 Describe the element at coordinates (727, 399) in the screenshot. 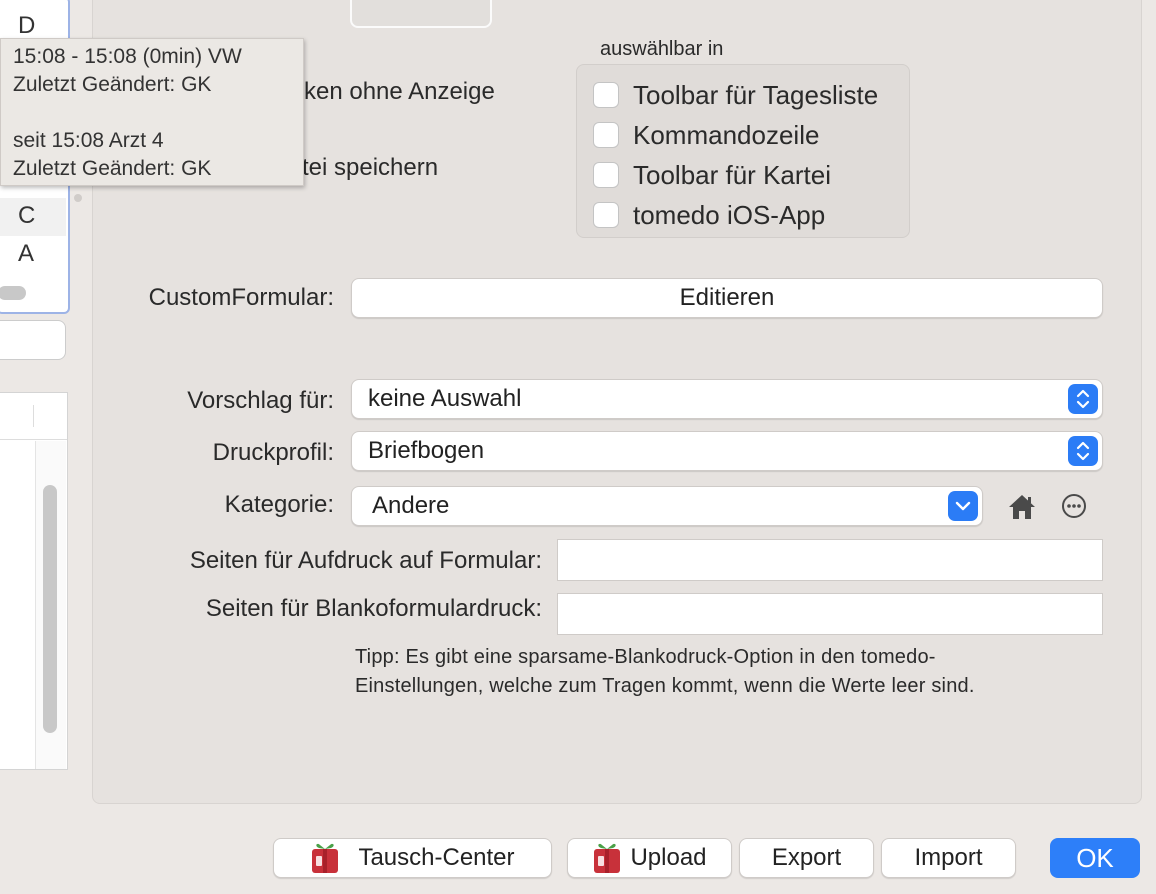

I see `suggestion-select: keine Auswahl` at that location.